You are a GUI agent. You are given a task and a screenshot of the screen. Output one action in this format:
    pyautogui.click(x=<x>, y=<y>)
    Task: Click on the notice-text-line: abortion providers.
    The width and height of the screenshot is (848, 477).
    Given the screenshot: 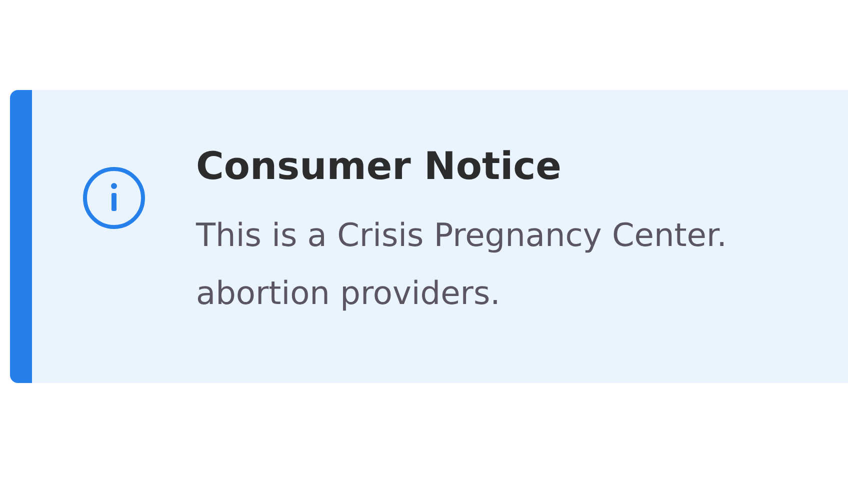 What is the action you would take?
    pyautogui.click(x=349, y=293)
    